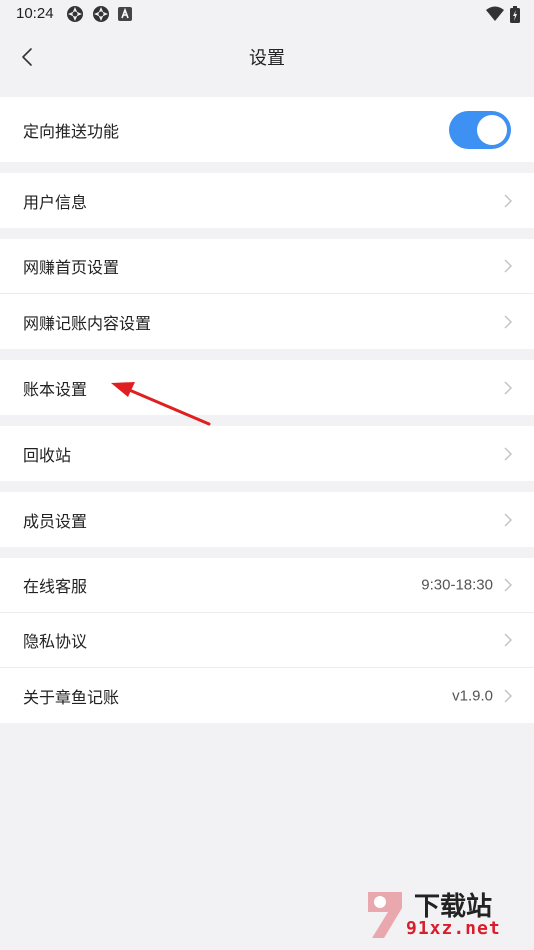  Describe the element at coordinates (47, 455) in the screenshot. I see `setting-label: 回收站` at that location.